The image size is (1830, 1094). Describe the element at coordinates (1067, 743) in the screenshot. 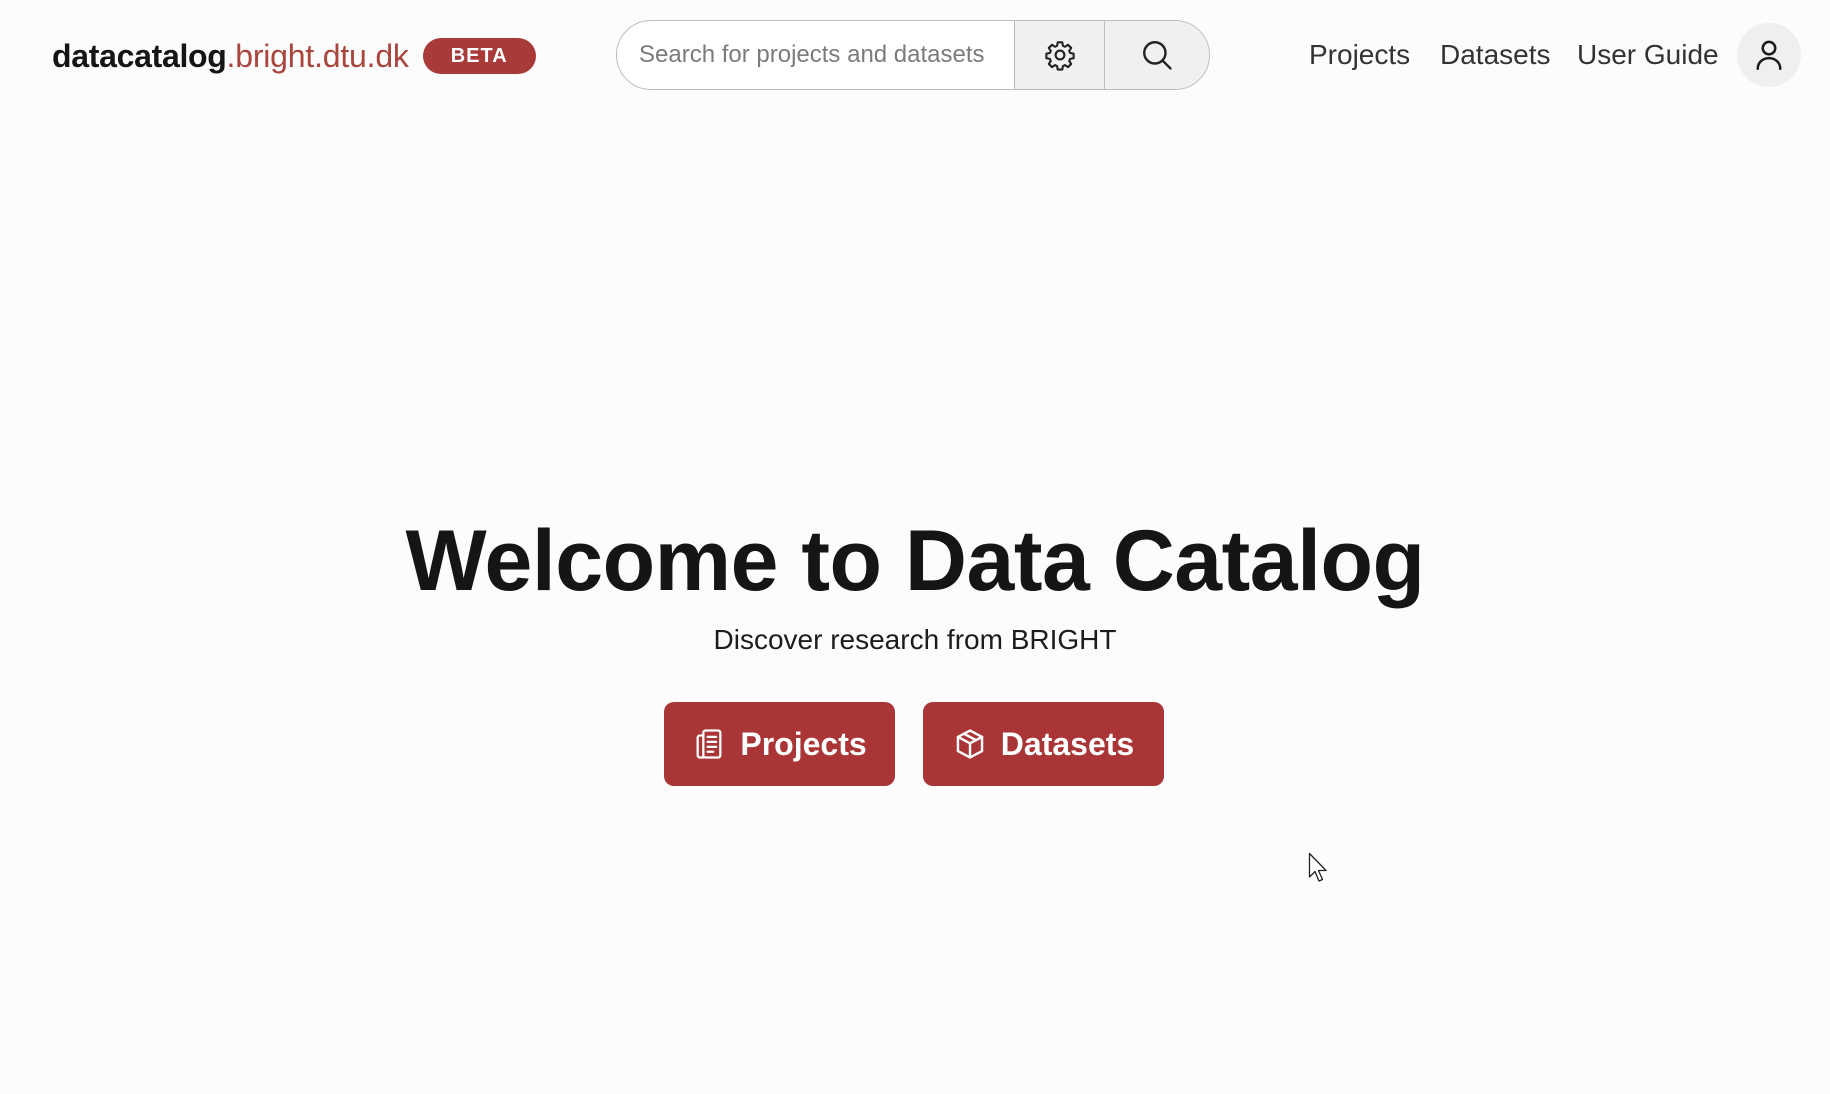

I see `datasets-button-label: Datasets` at that location.